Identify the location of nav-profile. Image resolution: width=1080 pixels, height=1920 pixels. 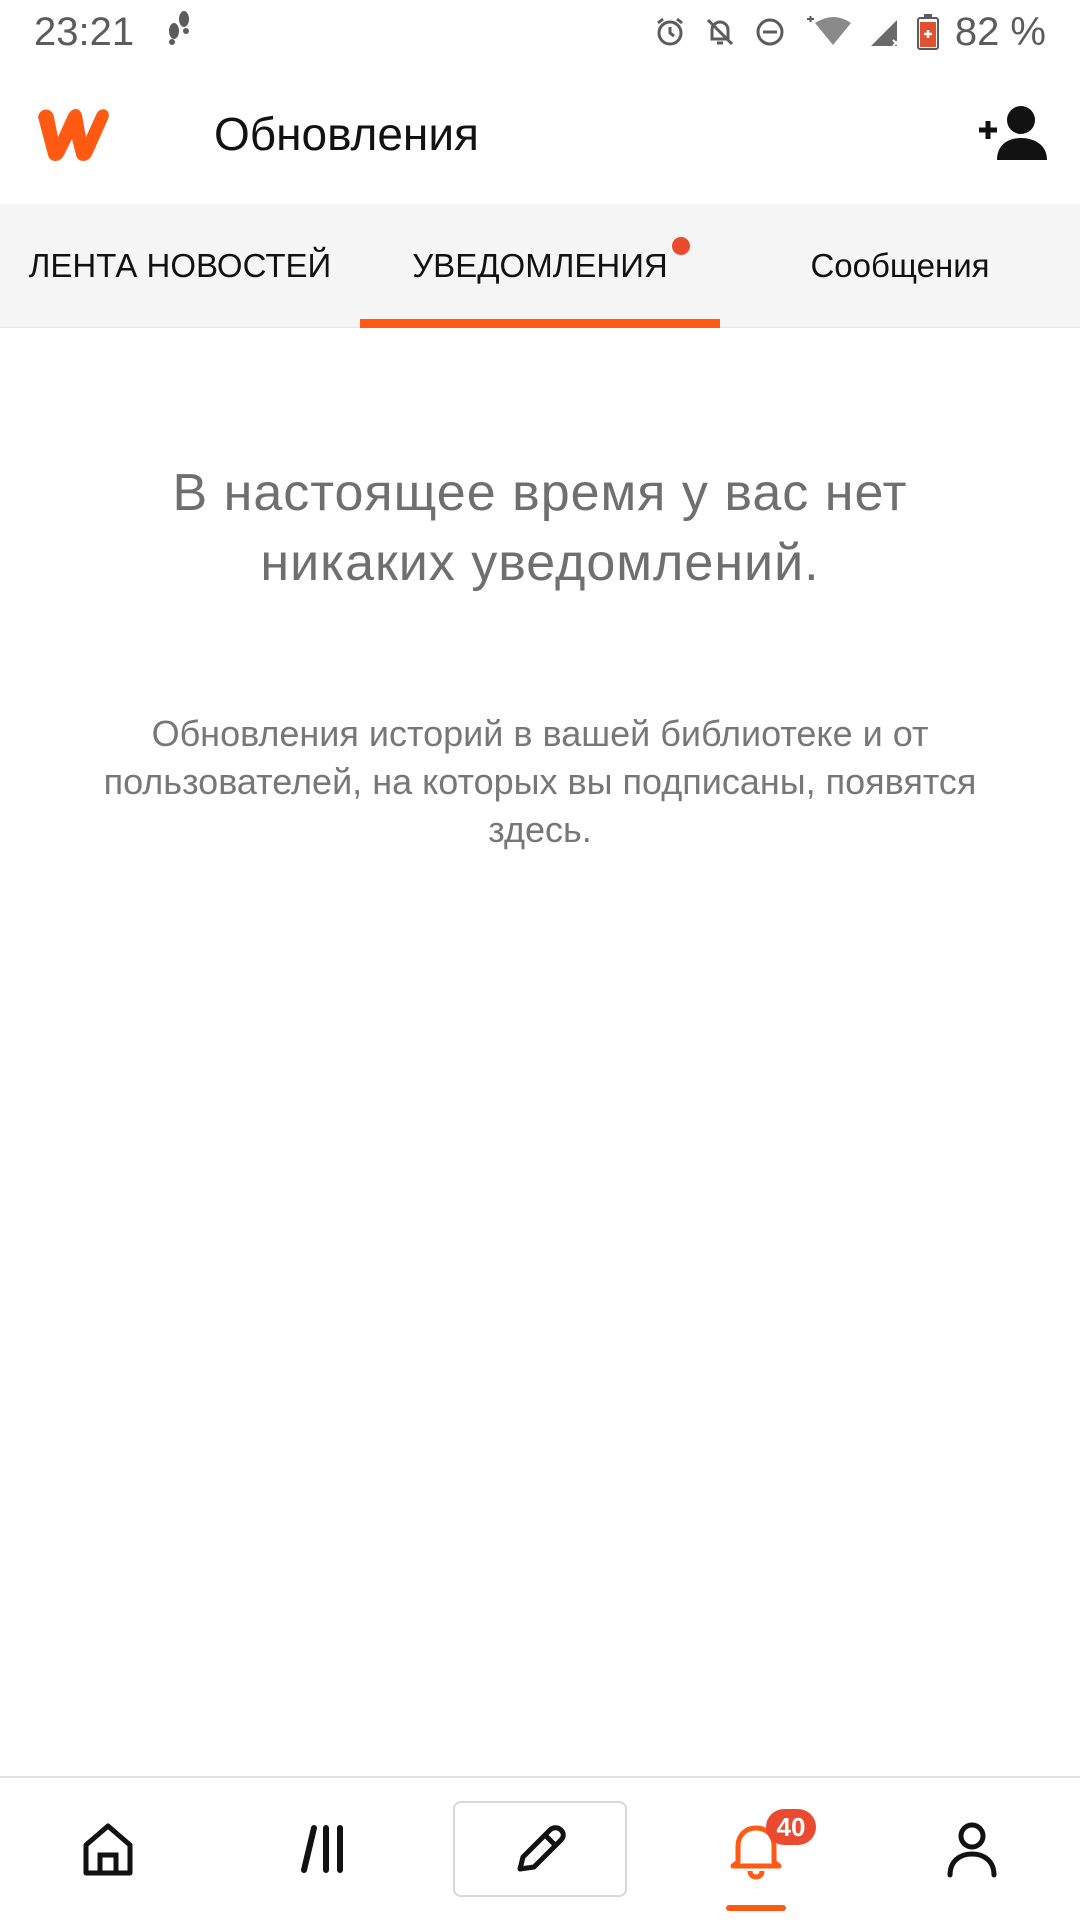
(972, 1848).